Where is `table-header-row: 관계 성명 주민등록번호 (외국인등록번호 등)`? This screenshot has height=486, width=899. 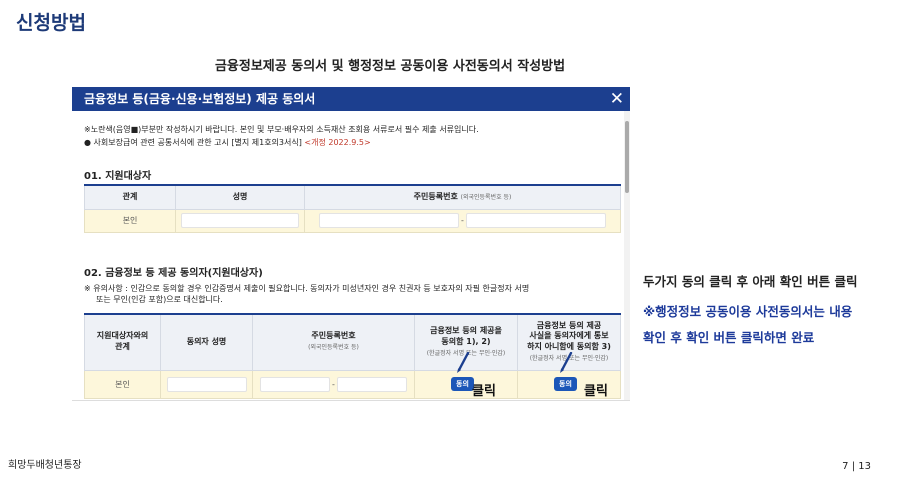
table-header-row: 관계 성명 주민등록번호 (외국인등록번호 등) is located at coordinates (352, 197).